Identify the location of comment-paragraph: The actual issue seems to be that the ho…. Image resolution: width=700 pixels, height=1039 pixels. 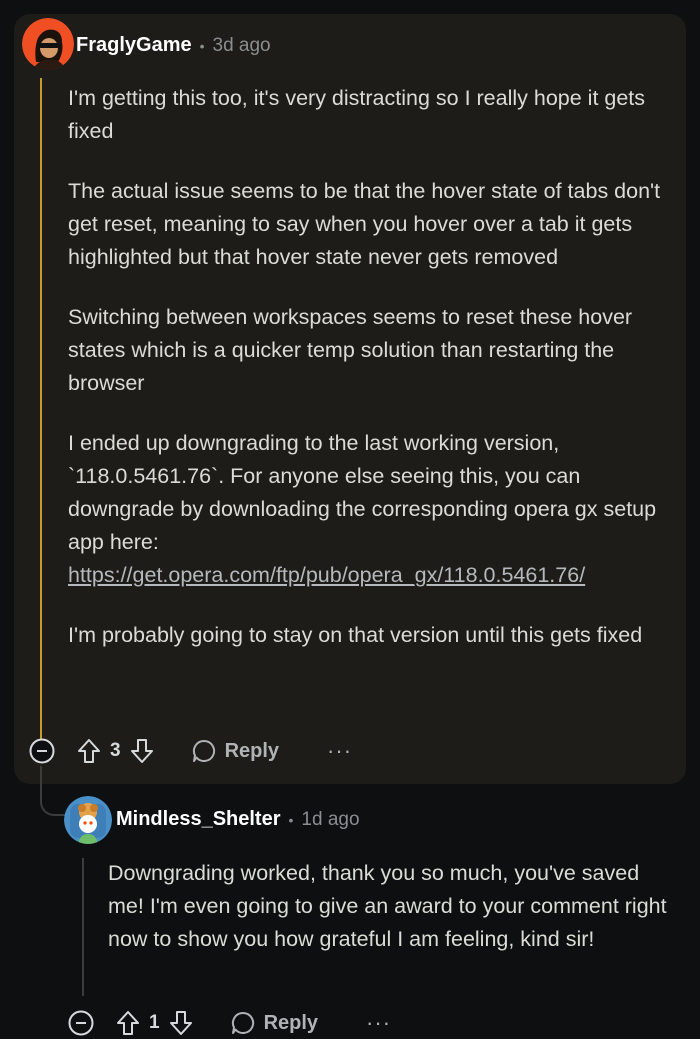
(364, 224).